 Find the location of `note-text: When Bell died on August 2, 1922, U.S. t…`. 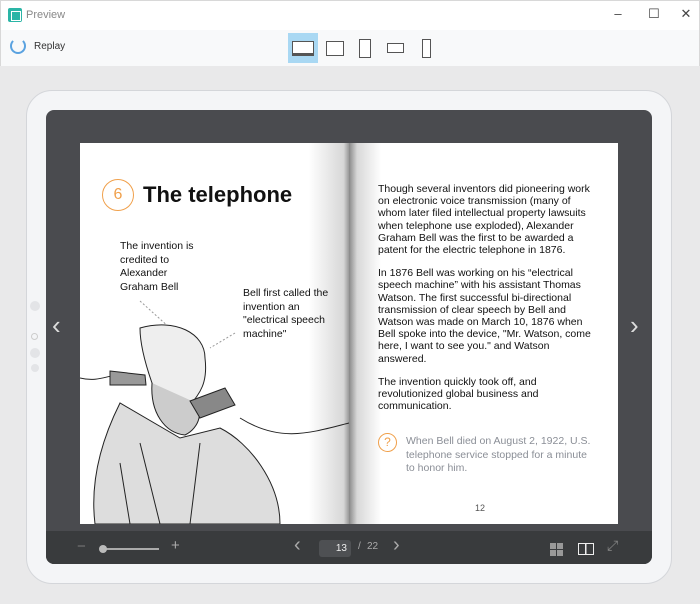

note-text: When Bell died on August 2, 1922, U.S. t… is located at coordinates (498, 454).